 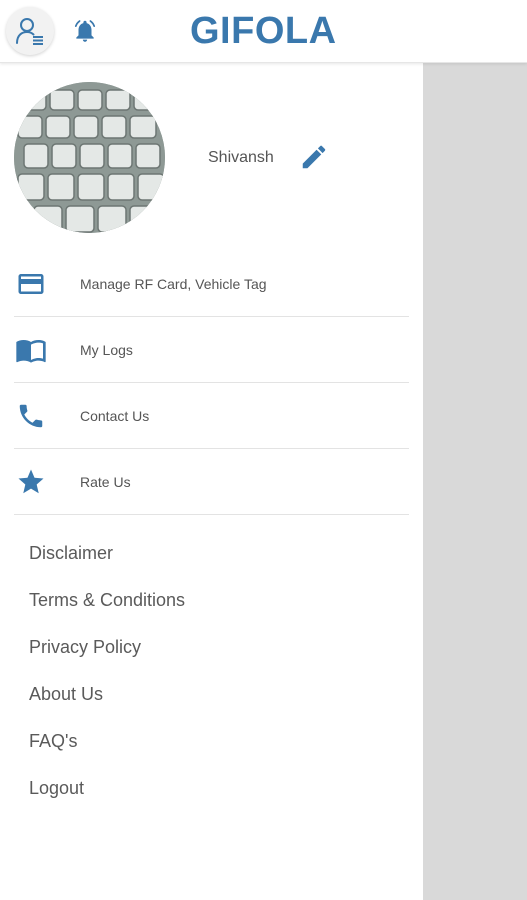 What do you see at coordinates (107, 752) in the screenshot?
I see `link-faqs: FAQ's` at bounding box center [107, 752].